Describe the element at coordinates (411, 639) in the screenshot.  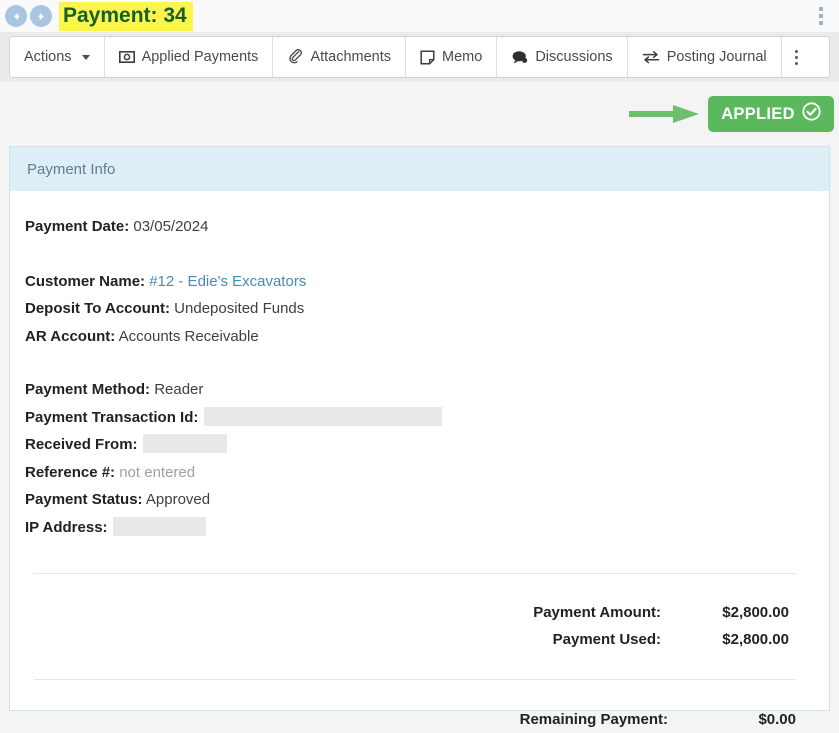
I see `total-row: Payment Used: $2,800.00` at that location.